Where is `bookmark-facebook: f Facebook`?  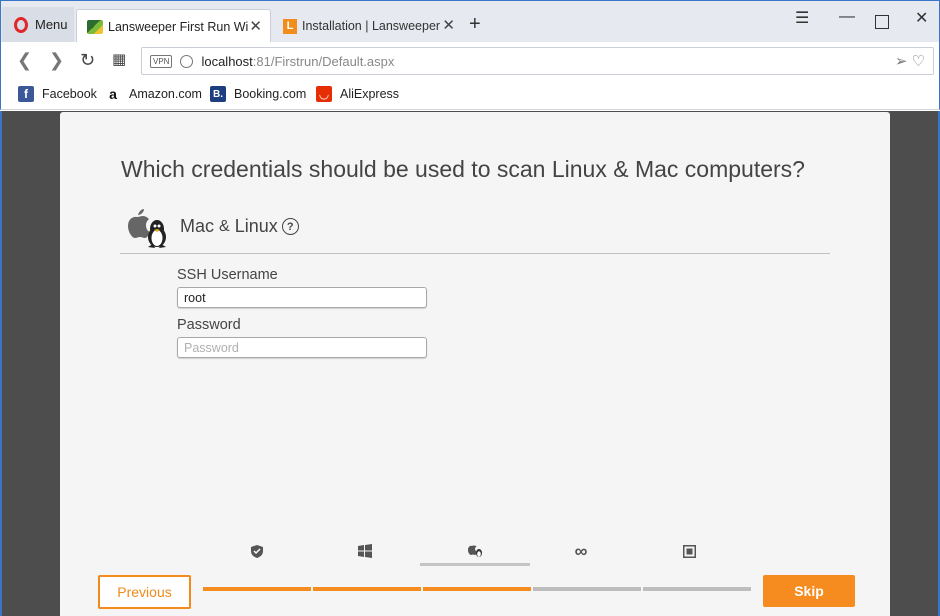 bookmark-facebook: f Facebook is located at coordinates (57, 94).